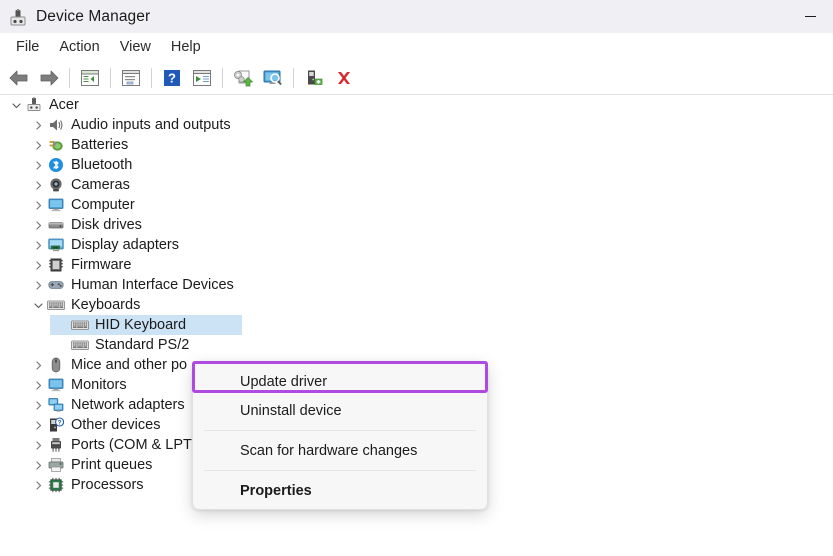 This screenshot has width=833, height=556. Describe the element at coordinates (416, 77) in the screenshot. I see `toolbar: ?` at that location.